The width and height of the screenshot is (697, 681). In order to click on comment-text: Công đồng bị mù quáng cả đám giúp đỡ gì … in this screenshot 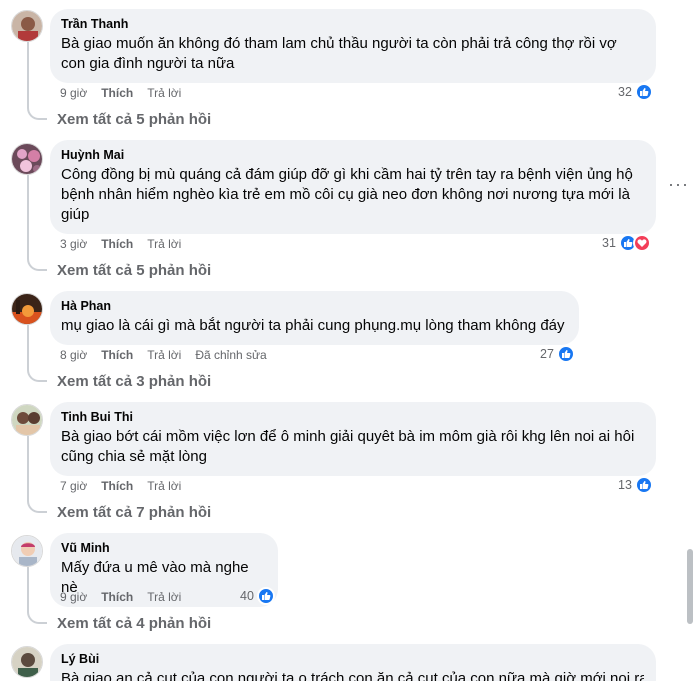, I will do `click(347, 194)`.